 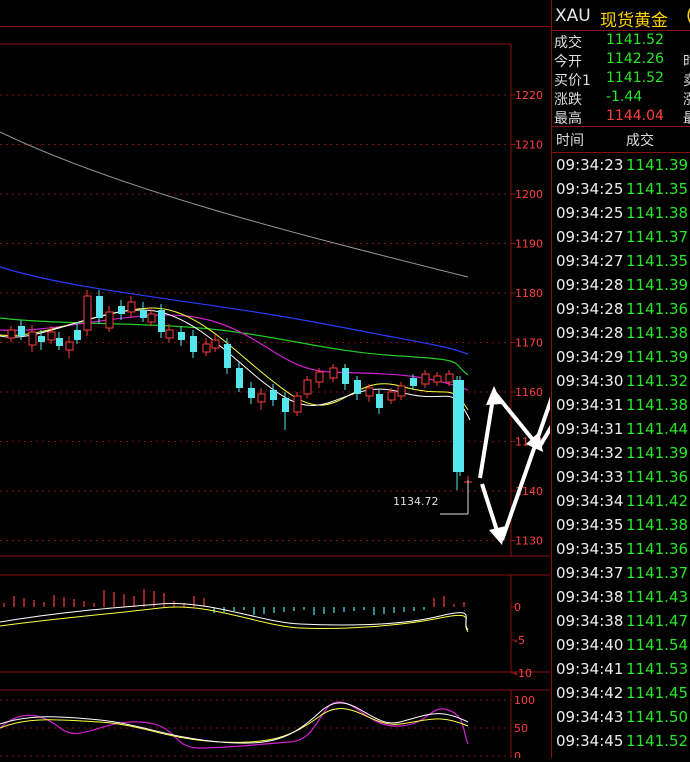 I want to click on kdj-axis-label: 50, so click(x=521, y=728).